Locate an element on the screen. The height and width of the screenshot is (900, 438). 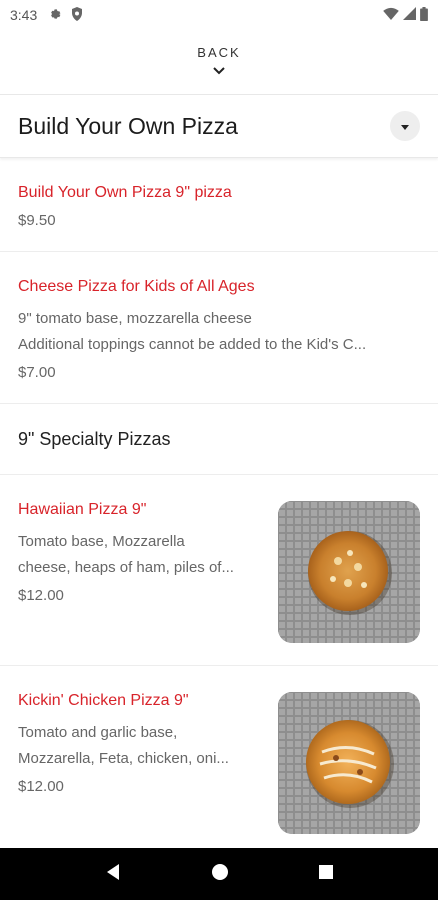
menu-item-name: Cheese Pizza for Kids of All Ages is located at coordinates (136, 286).